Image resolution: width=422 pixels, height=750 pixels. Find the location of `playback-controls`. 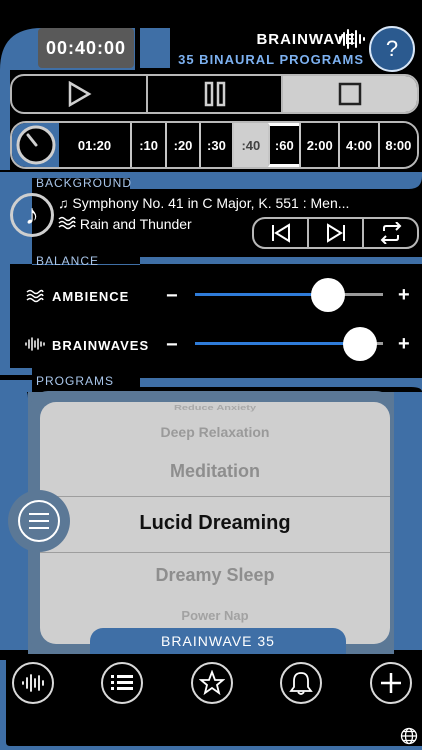

playback-controls is located at coordinates (214, 94).